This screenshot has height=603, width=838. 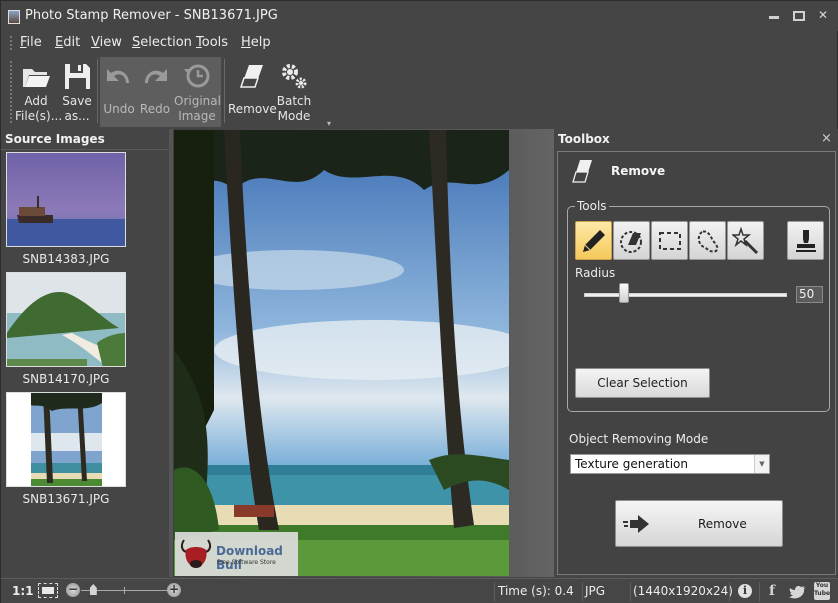 What do you see at coordinates (670, 464) in the screenshot?
I see `object-removing-mode-select: Texture generation ▼` at bounding box center [670, 464].